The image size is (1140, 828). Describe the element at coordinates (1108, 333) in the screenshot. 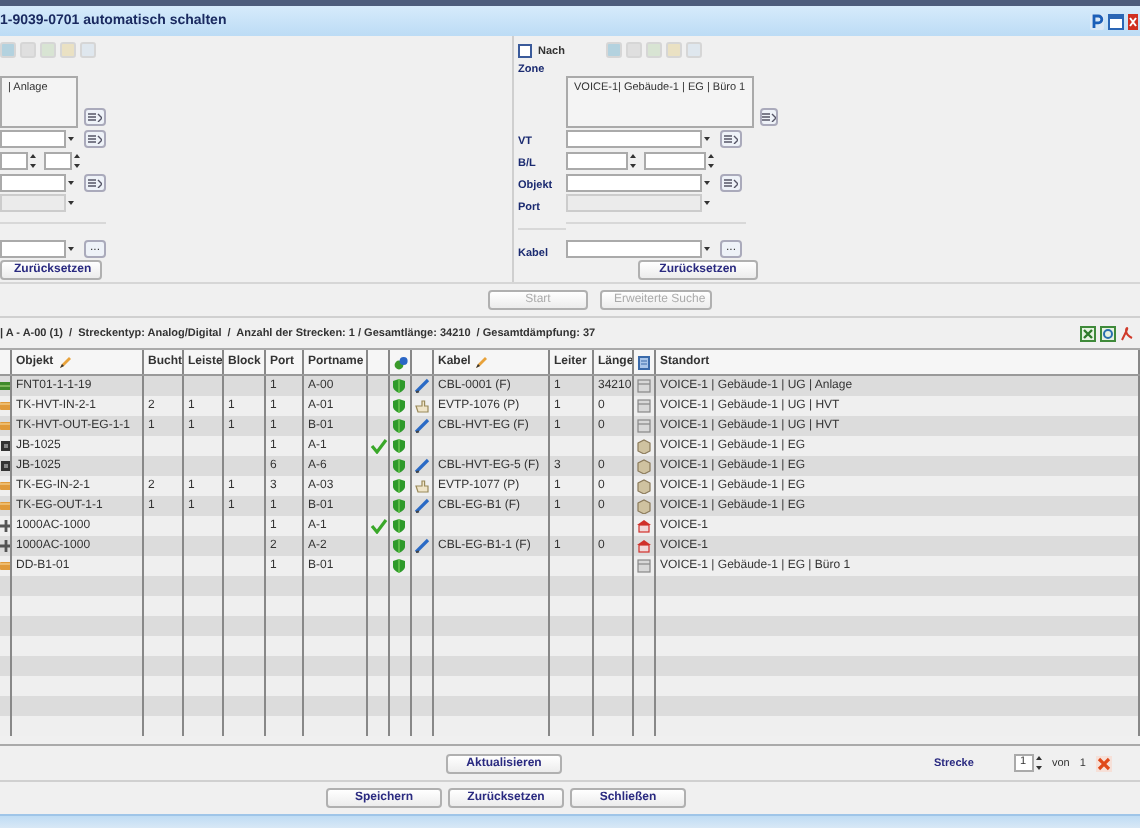

I see `table-icon` at that location.